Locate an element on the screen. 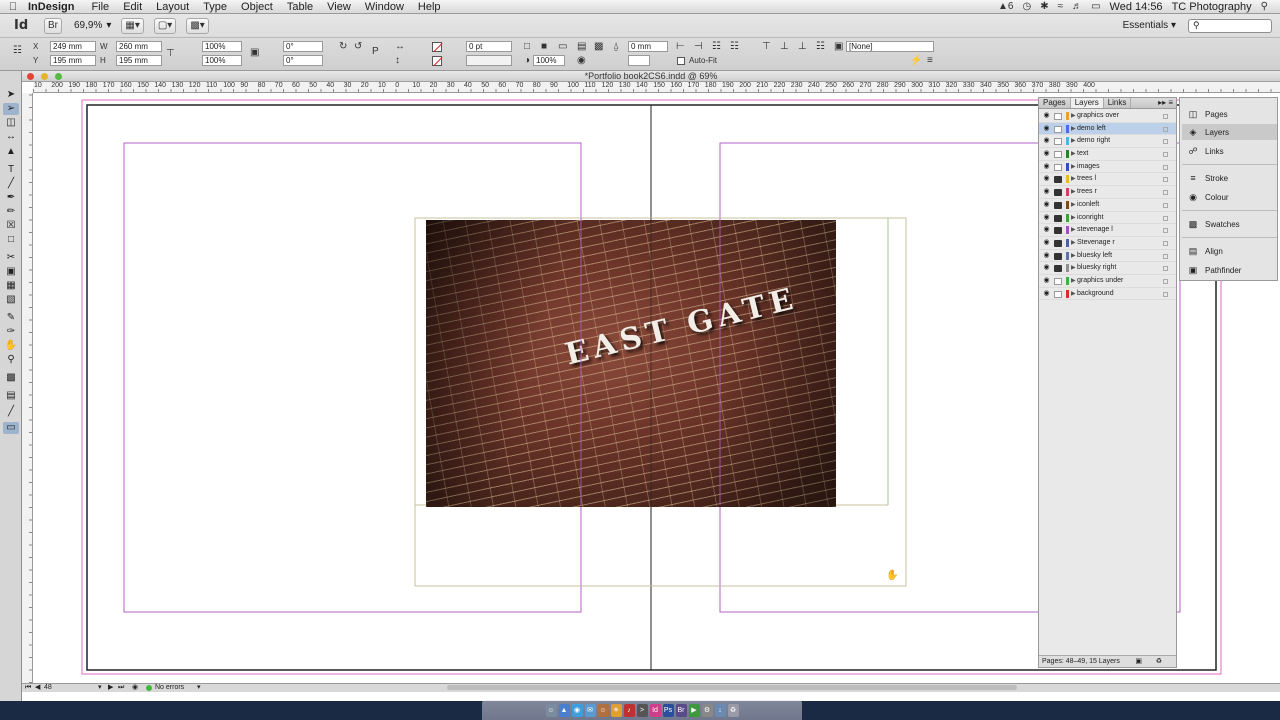  mail-icon: ✉ is located at coordinates (590, 710).